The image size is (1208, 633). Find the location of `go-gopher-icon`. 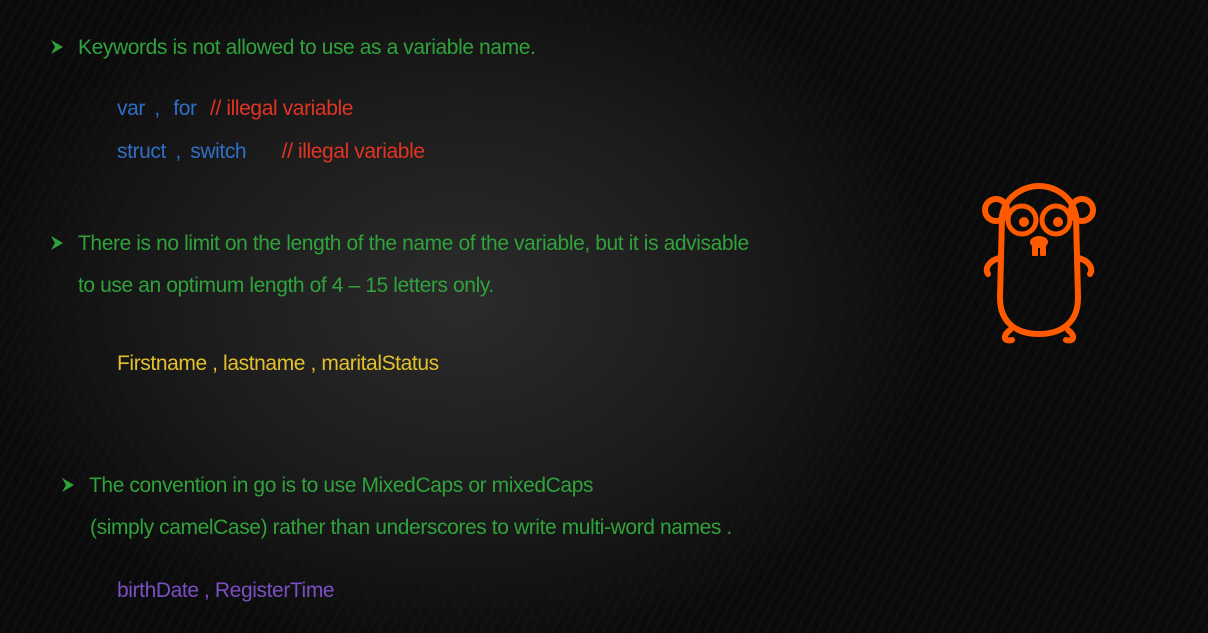

go-gopher-icon is located at coordinates (1039, 263).